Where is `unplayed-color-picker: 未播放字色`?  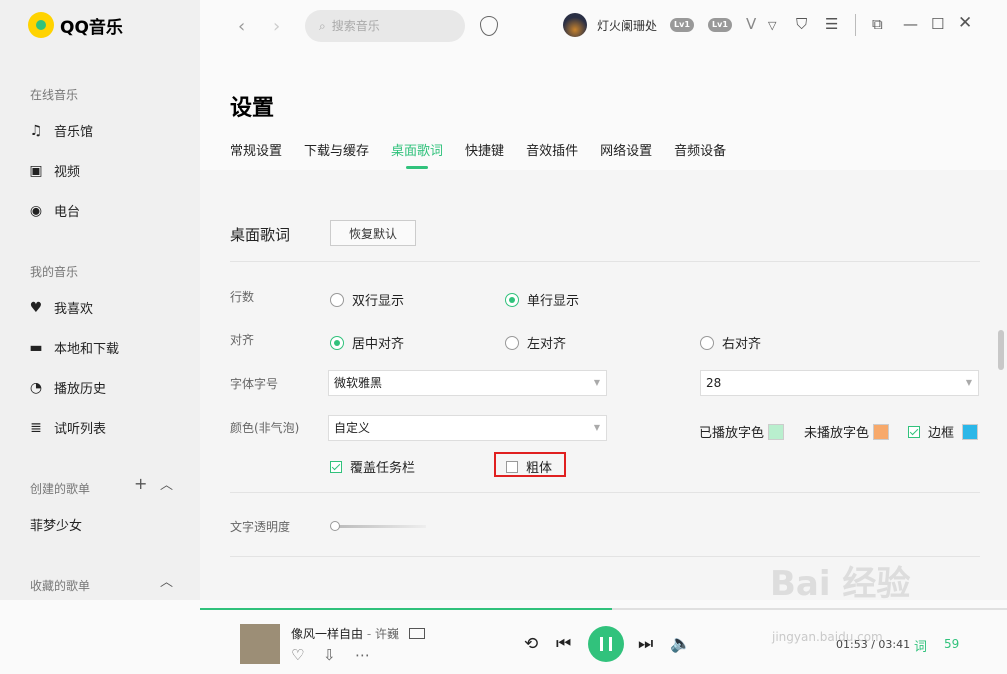
unplayed-color-picker: 未播放字色 is located at coordinates (847, 431).